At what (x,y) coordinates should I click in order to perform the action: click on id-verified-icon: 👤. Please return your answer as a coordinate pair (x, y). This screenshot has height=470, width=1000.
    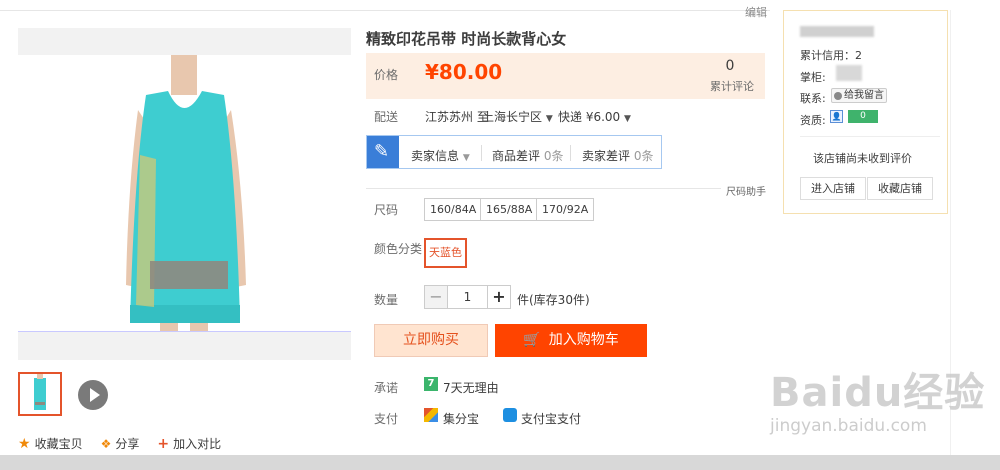
    Looking at the image, I should click on (836, 116).